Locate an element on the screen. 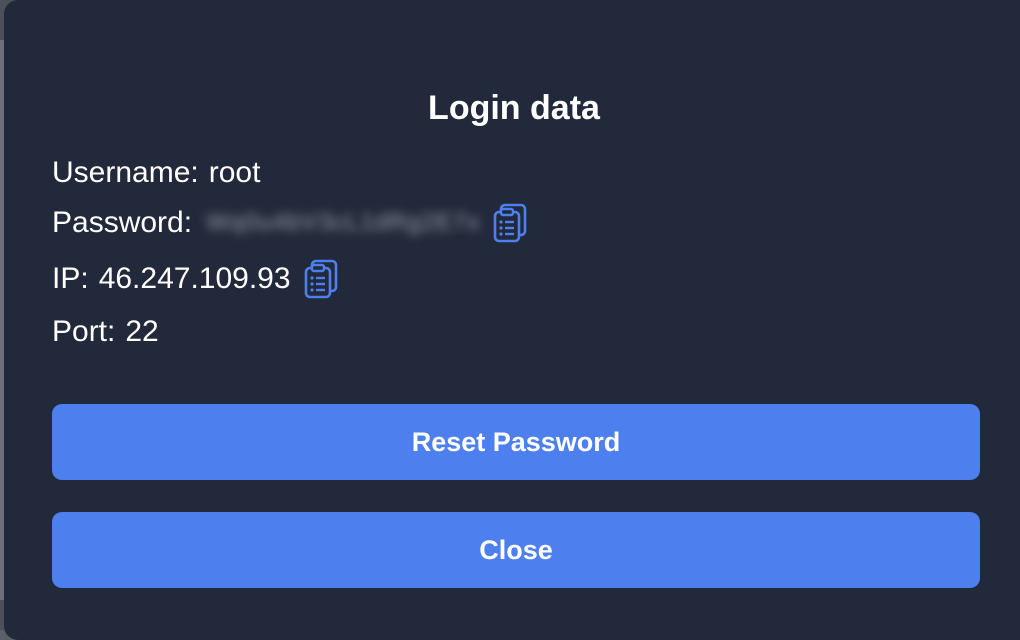 The height and width of the screenshot is (640, 1020). password-value-blurred: Wq0u4bV3cL1dRg2E7x is located at coordinates (343, 222).